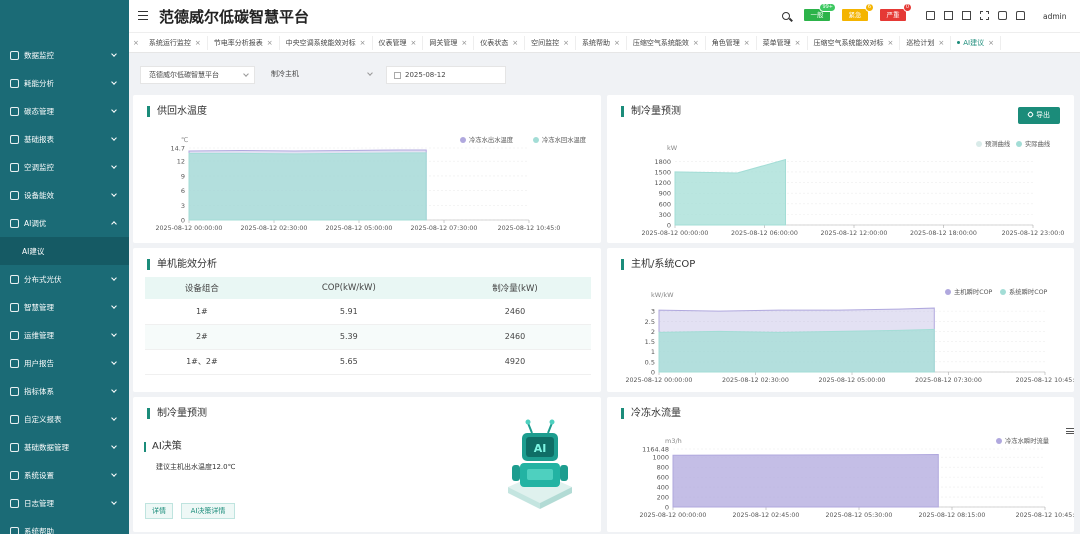  Describe the element at coordinates (136, 43) in the screenshot. I see `tabs-scroll-left-icon: ×` at that location.